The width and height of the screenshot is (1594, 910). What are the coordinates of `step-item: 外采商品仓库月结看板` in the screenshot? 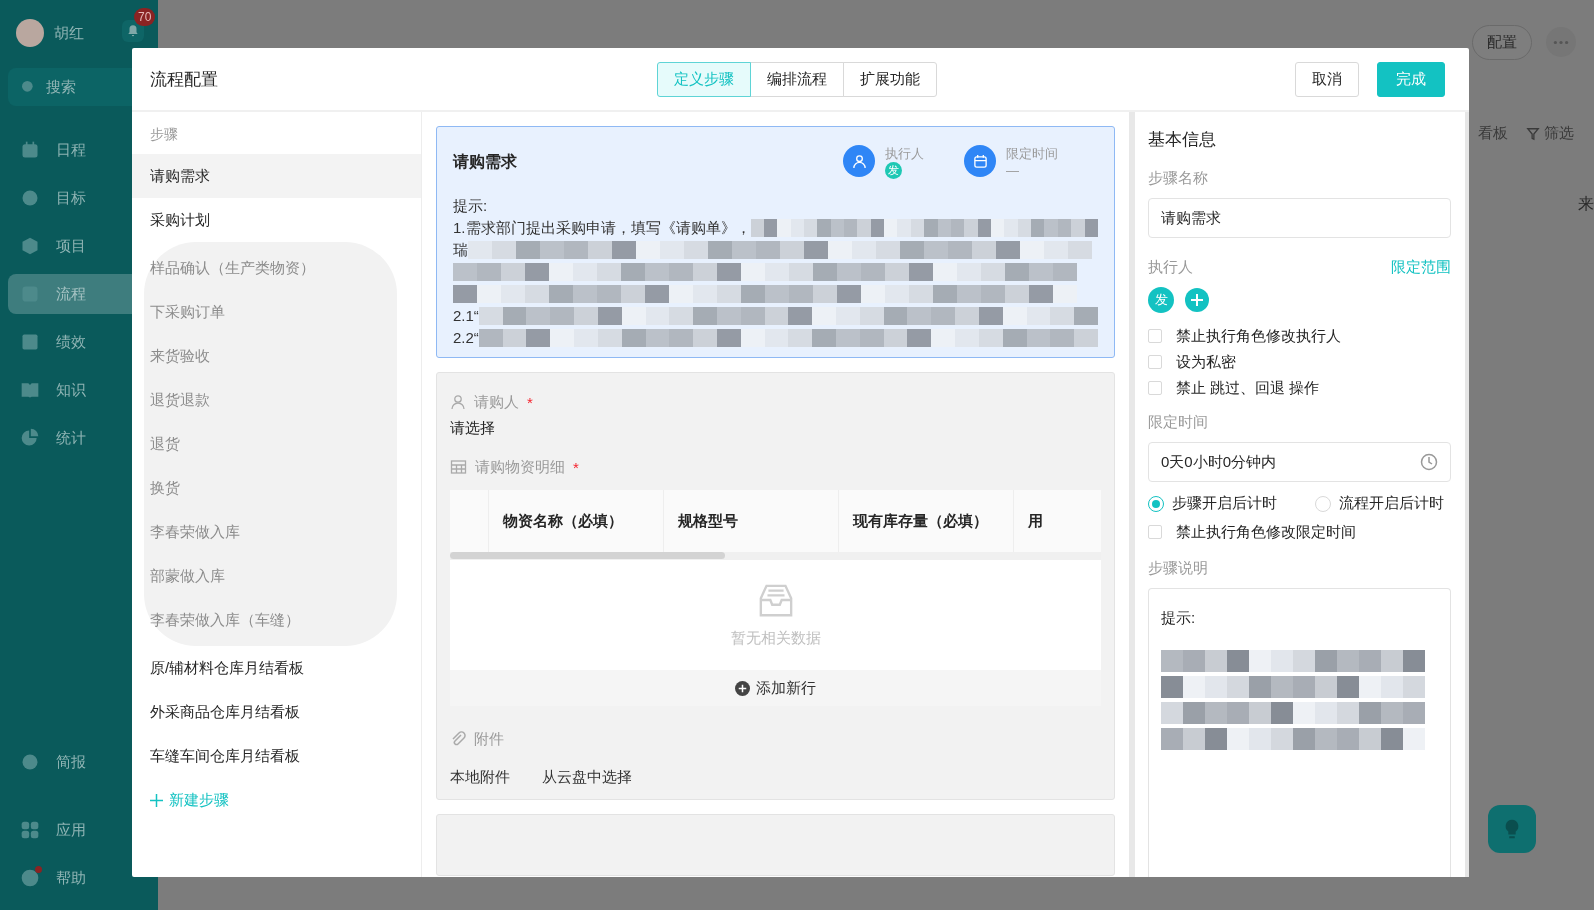 It's located at (276, 712).